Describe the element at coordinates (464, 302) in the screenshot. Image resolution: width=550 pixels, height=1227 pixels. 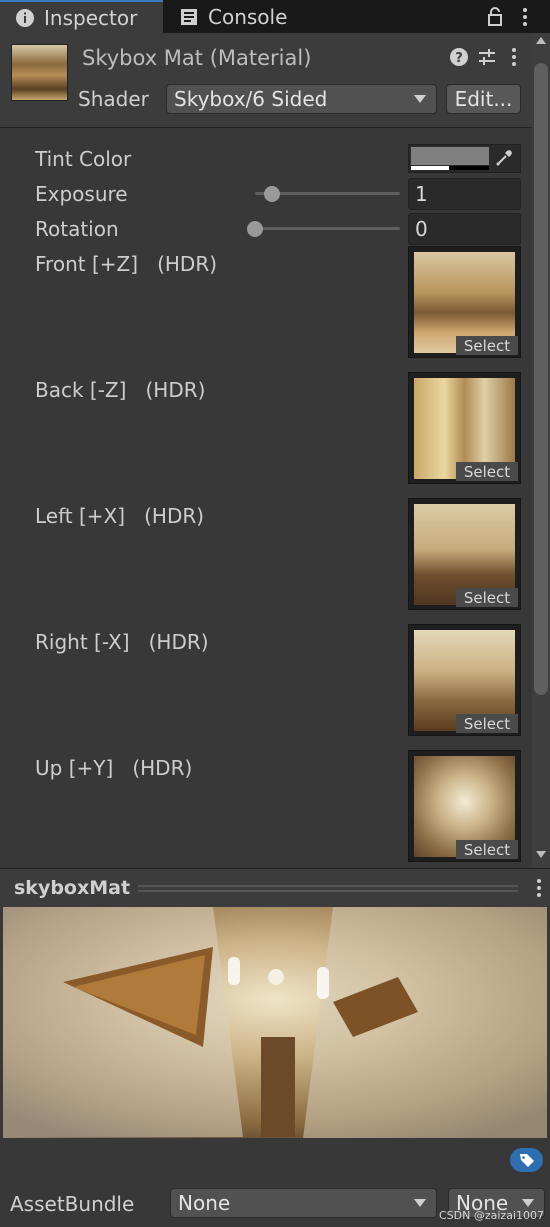
I see `texture-slot-front: Select` at that location.